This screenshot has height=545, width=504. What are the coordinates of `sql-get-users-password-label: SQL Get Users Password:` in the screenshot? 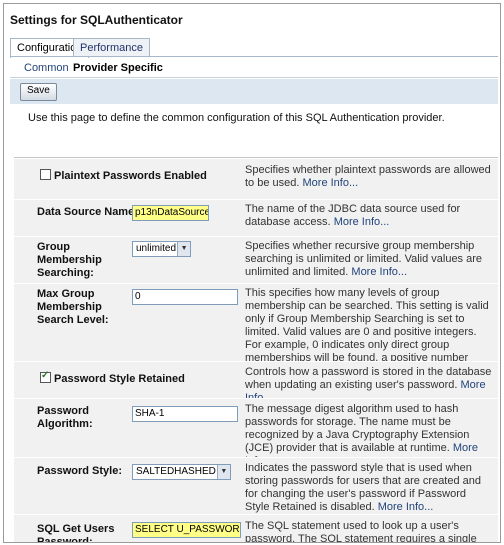 It's located at (76, 533).